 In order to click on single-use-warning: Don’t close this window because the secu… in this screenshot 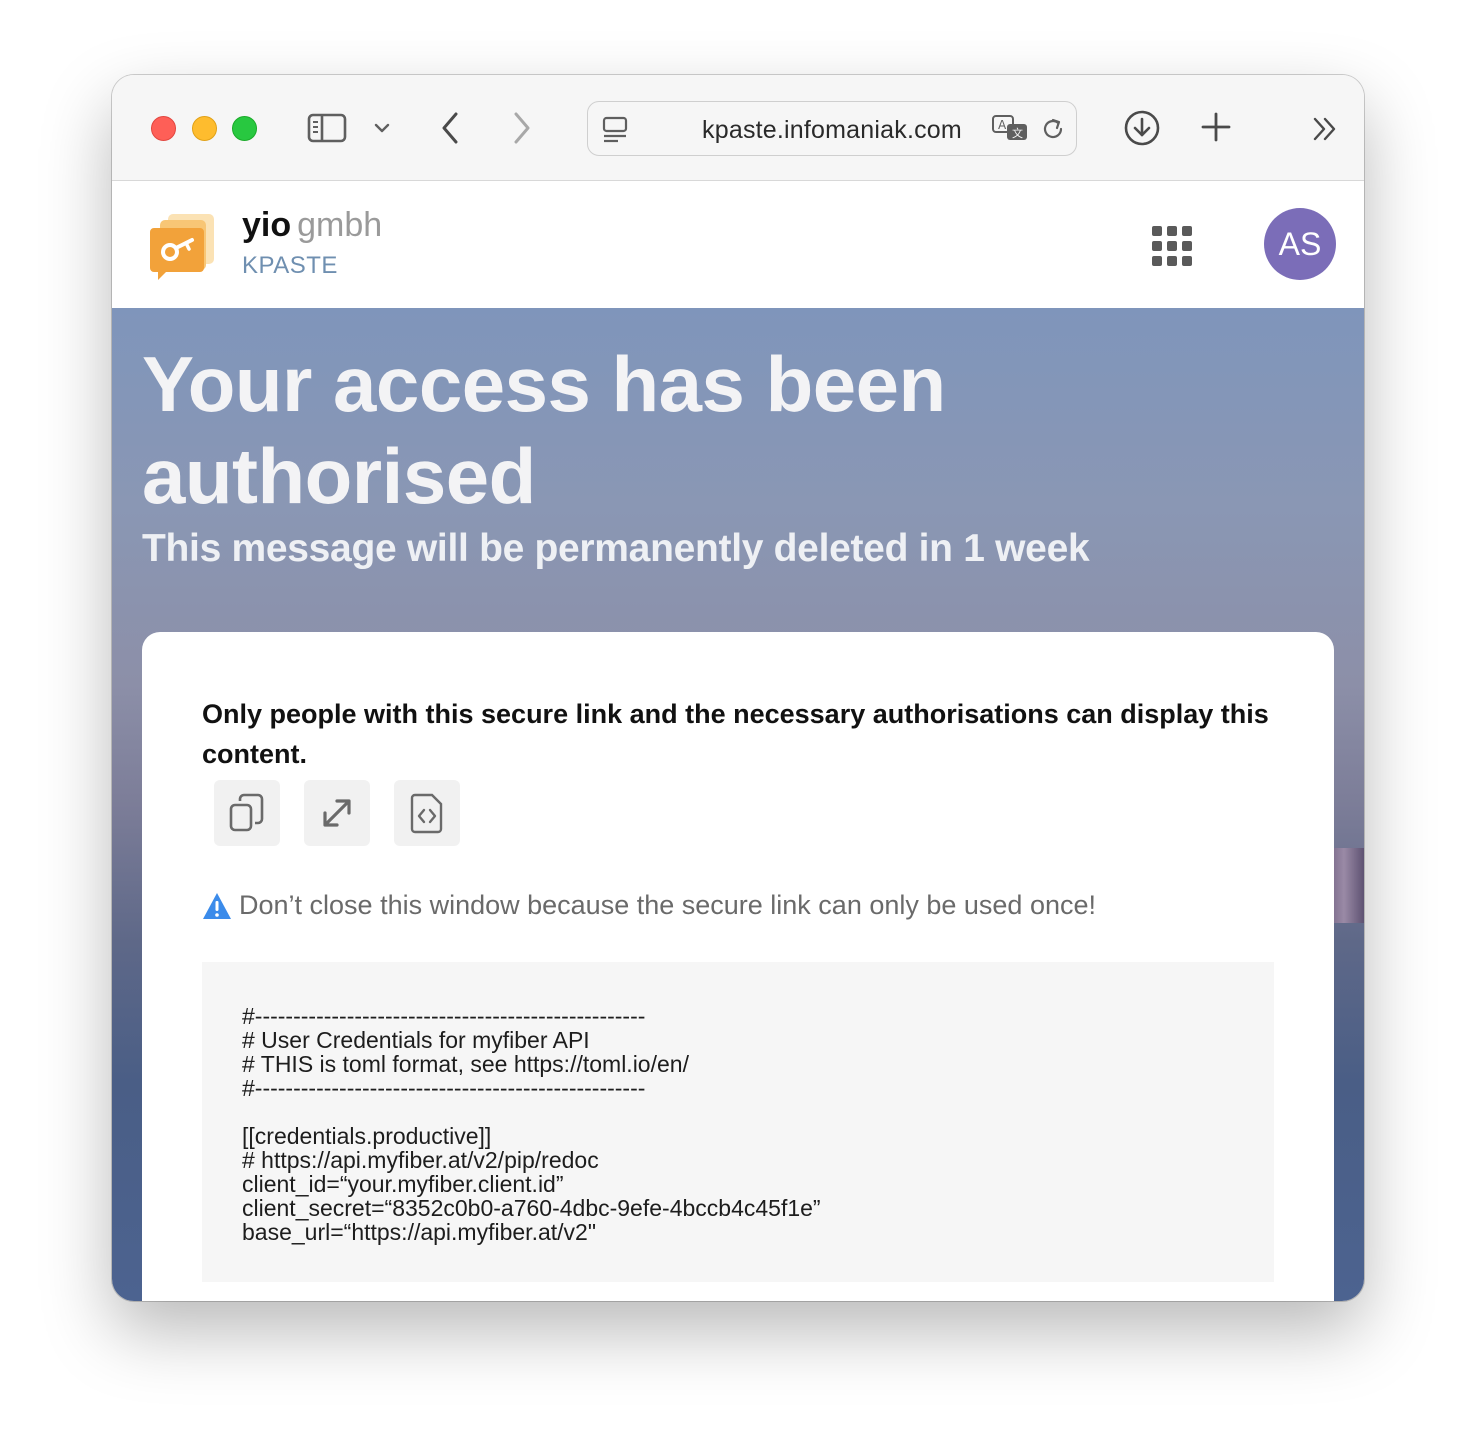, I will do `click(649, 905)`.